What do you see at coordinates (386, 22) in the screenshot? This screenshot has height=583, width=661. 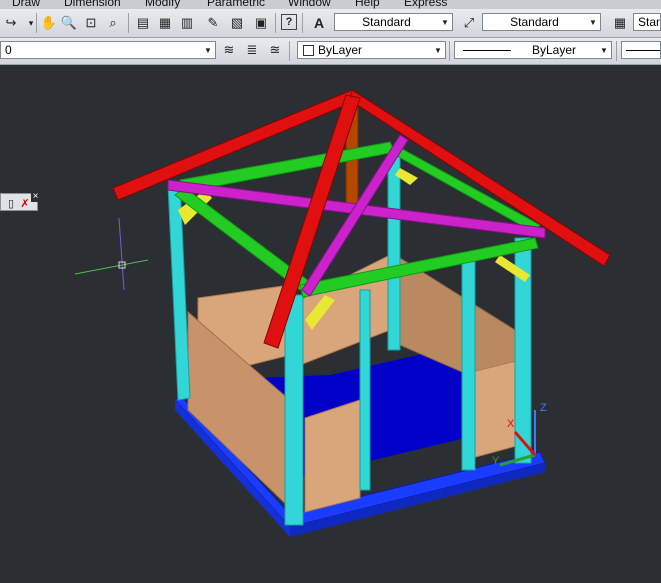 I see `text-style-value: Standard` at bounding box center [386, 22].